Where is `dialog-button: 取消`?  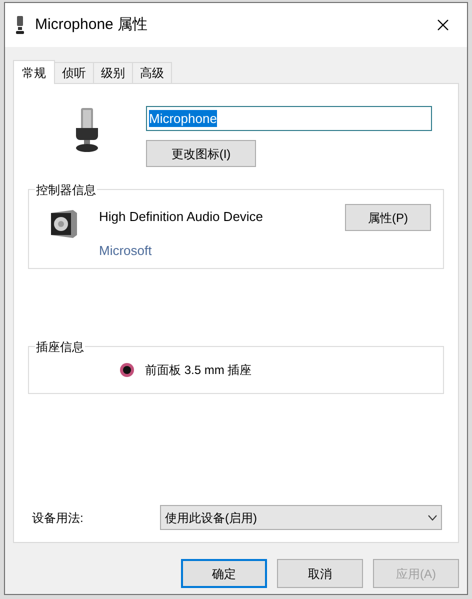
dialog-button: 取消 is located at coordinates (320, 573).